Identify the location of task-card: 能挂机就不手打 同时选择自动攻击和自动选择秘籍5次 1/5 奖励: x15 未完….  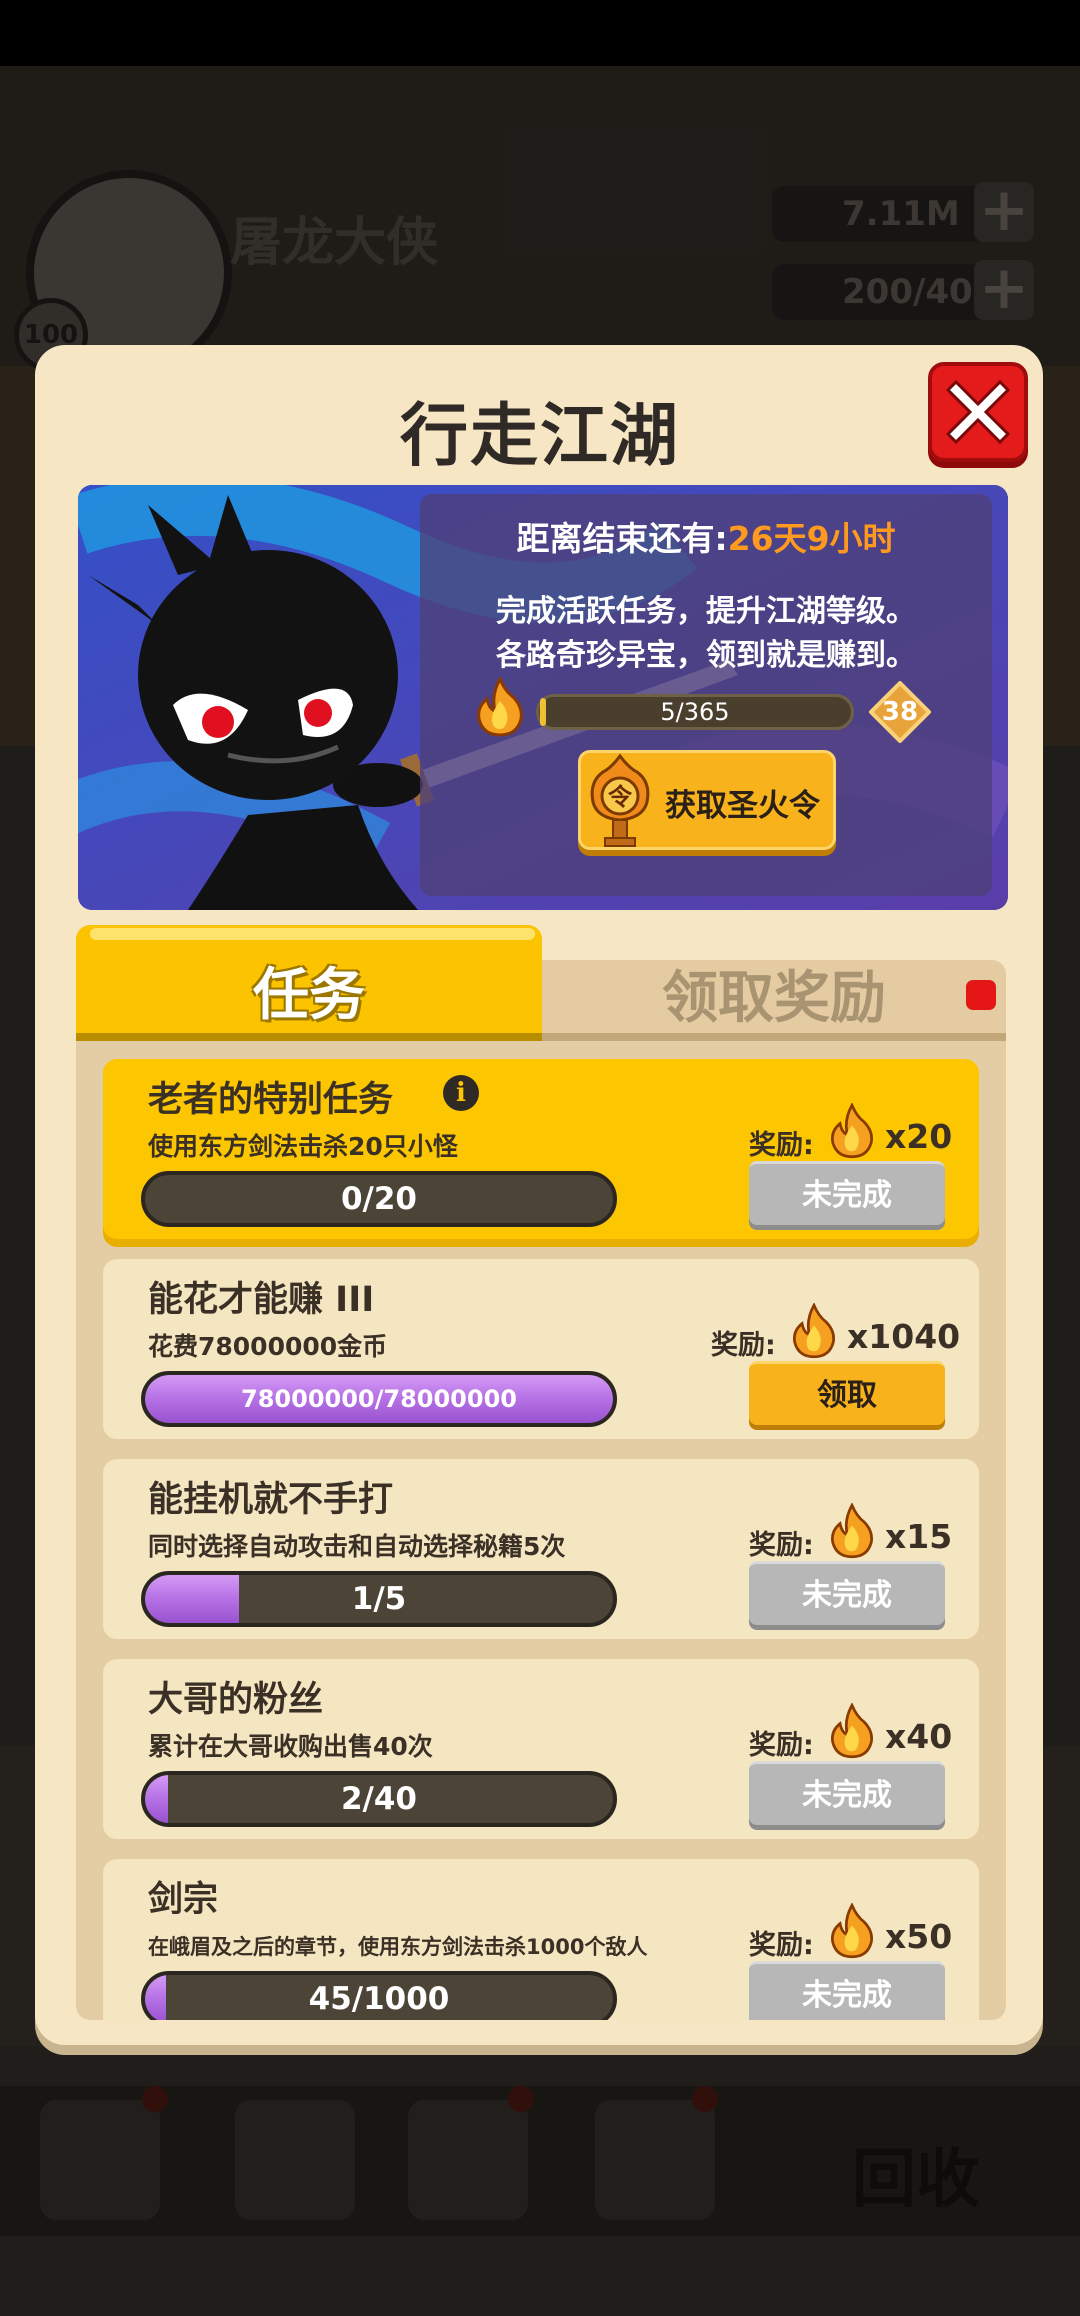
(541, 1549).